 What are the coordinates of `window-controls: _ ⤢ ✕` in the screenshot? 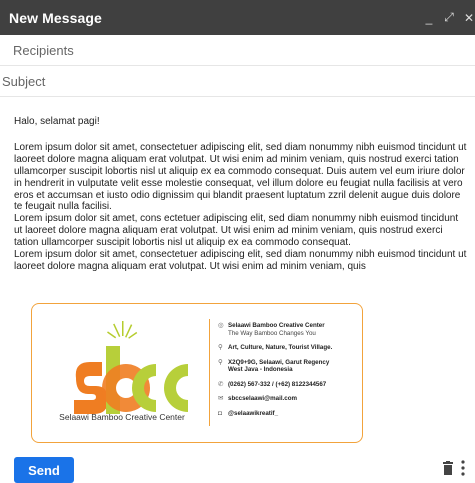 It's located at (449, 17).